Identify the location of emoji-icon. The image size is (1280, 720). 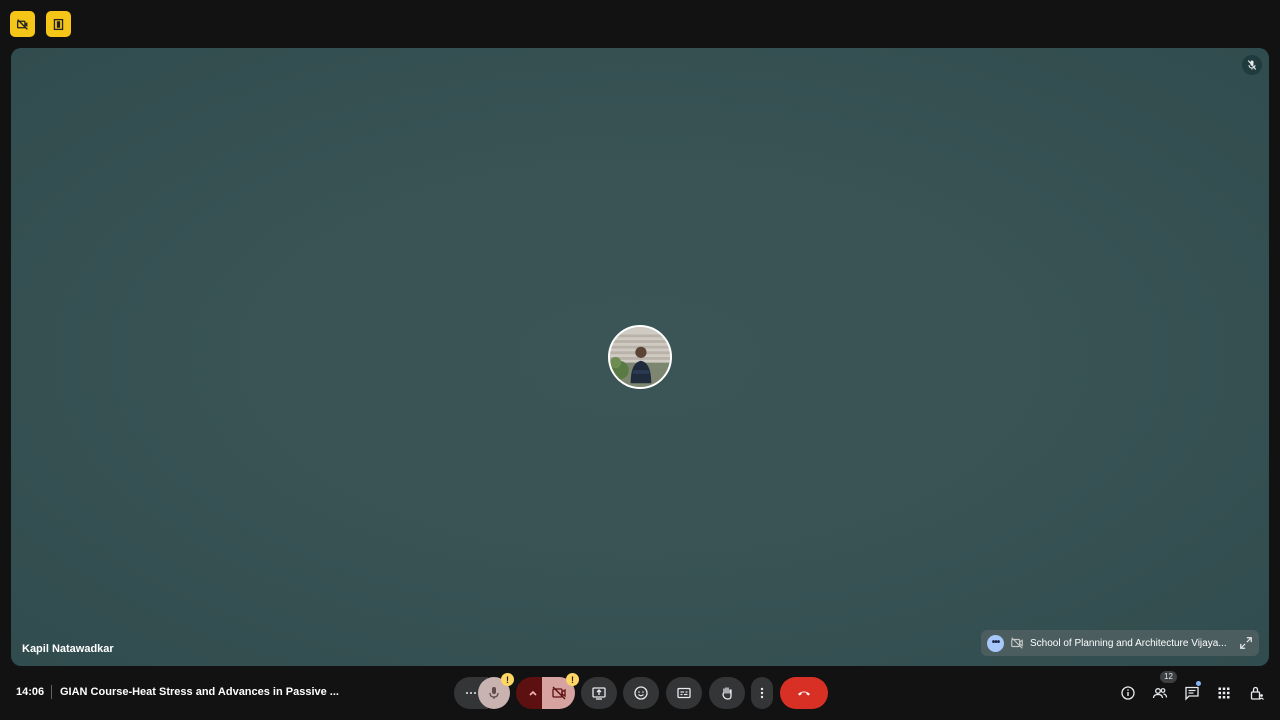
(641, 693).